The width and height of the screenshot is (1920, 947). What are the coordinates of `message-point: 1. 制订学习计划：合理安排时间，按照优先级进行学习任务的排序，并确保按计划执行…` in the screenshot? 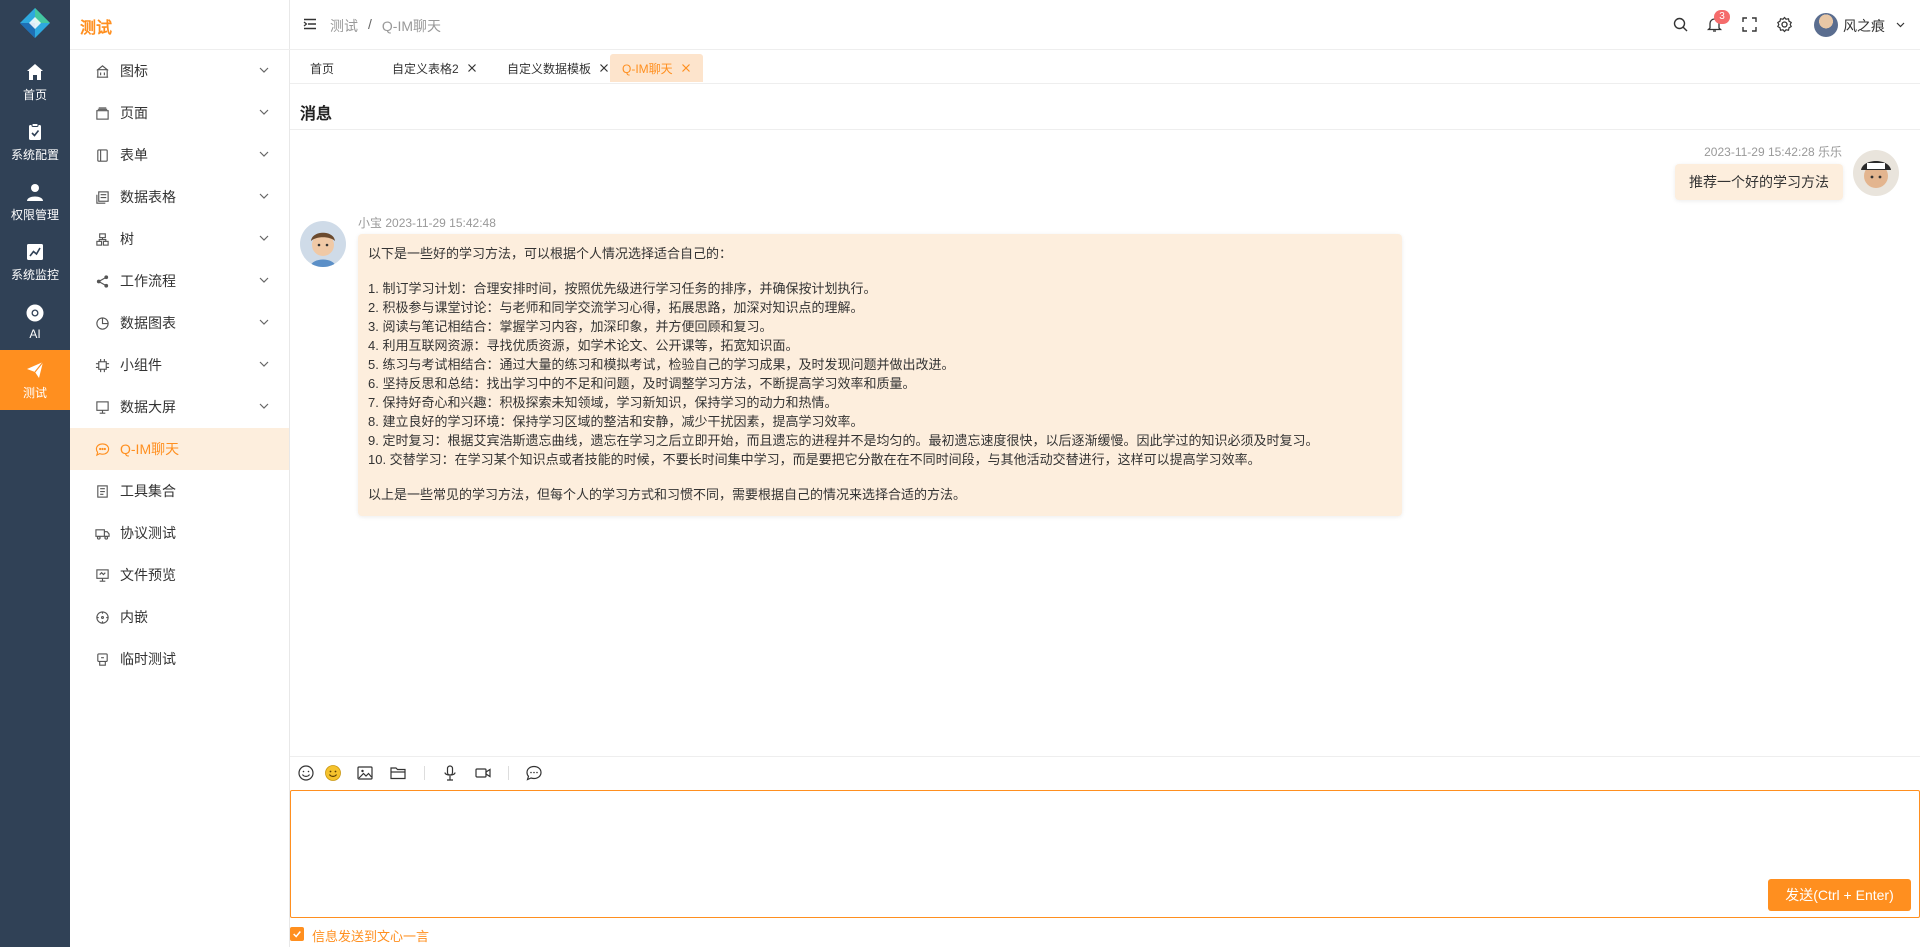 It's located at (622, 288).